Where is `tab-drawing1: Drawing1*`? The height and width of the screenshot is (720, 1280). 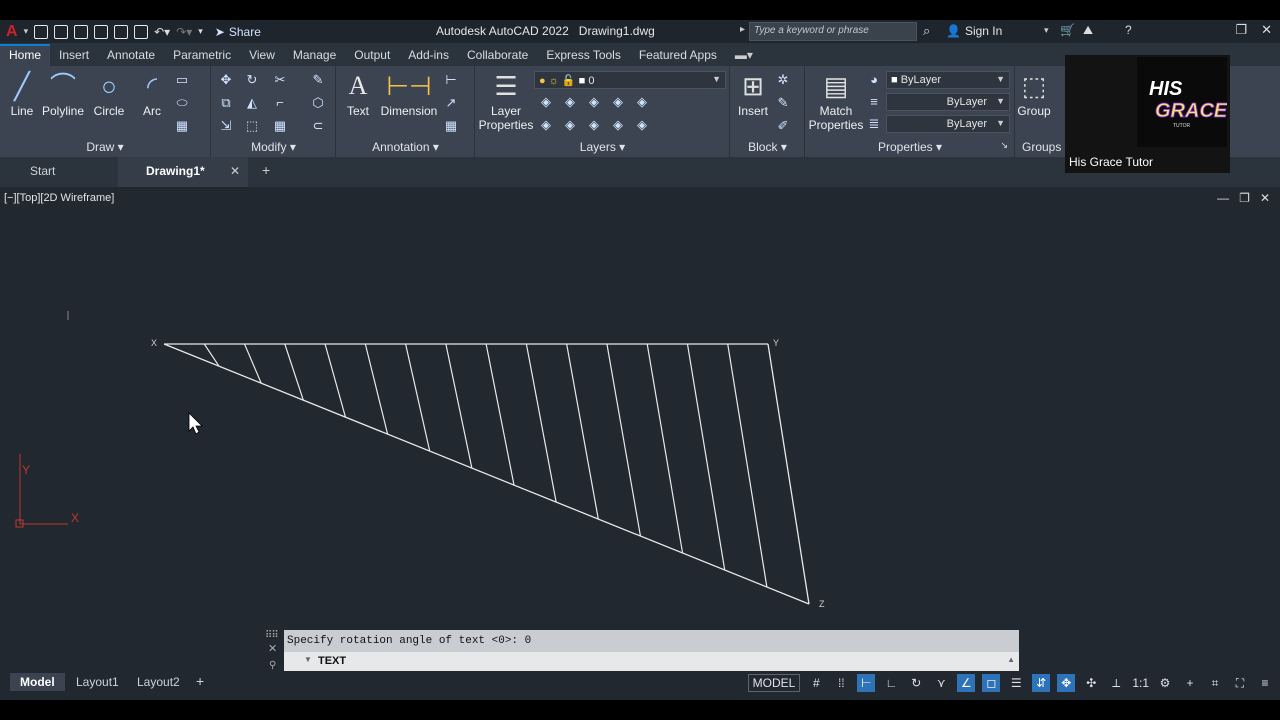 tab-drawing1: Drawing1* is located at coordinates (175, 171).